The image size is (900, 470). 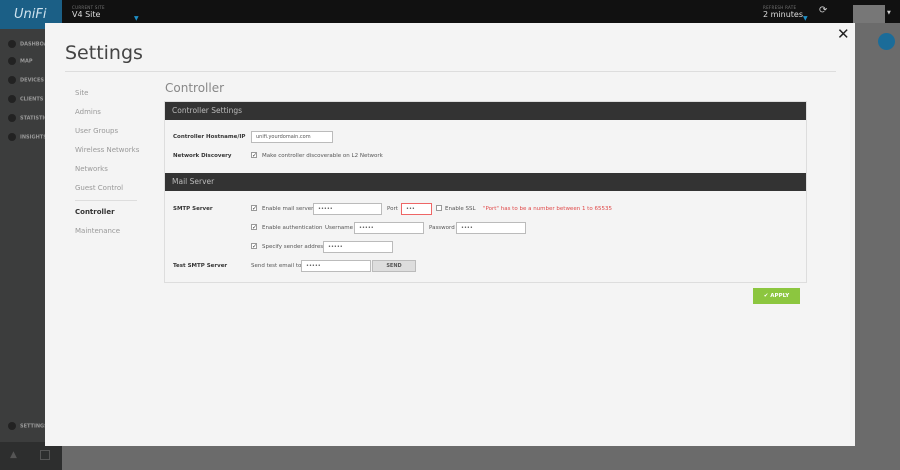 I want to click on site-selector: CURRENT SITE V4 Site ▼, so click(x=105, y=13).